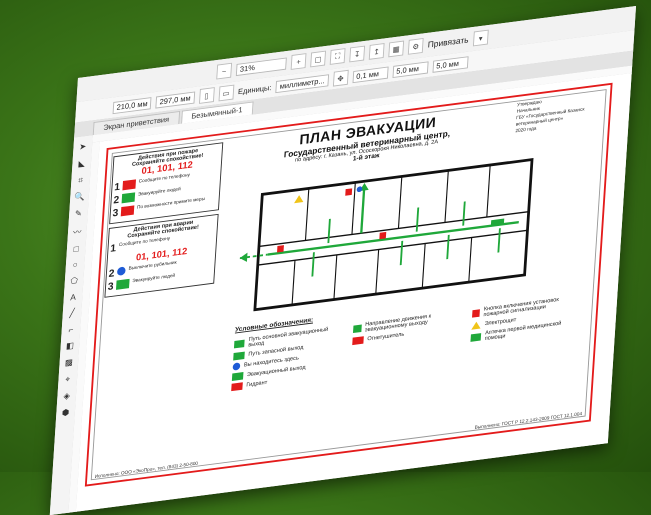  What do you see at coordinates (69, 362) in the screenshot?
I see `transparency-tool-icon: ▩` at bounding box center [69, 362].